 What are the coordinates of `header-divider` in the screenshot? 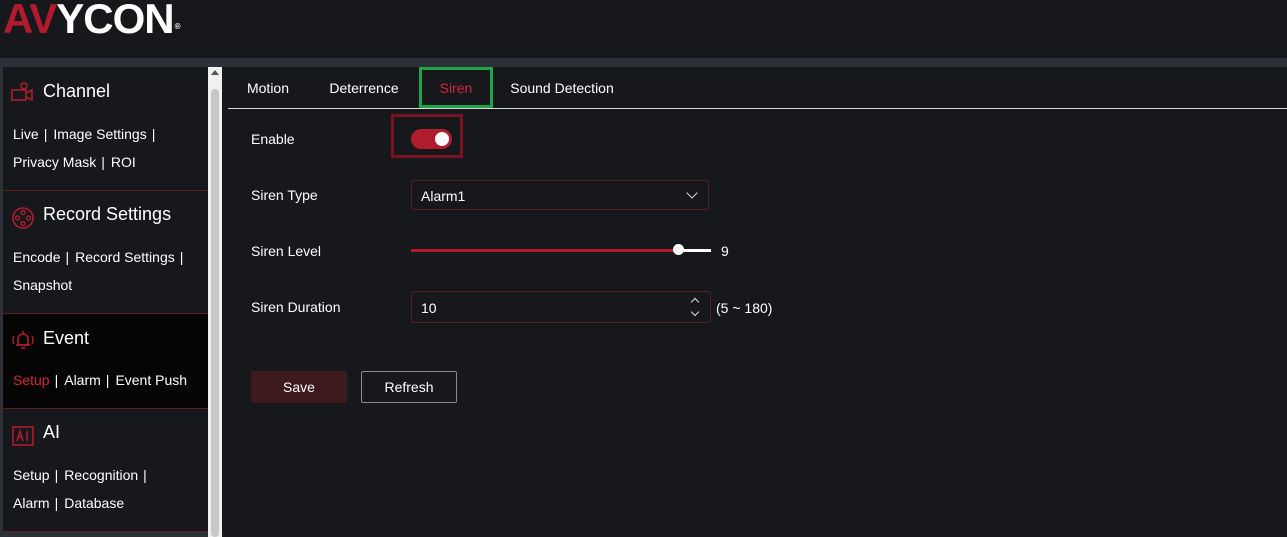 It's located at (643, 62).